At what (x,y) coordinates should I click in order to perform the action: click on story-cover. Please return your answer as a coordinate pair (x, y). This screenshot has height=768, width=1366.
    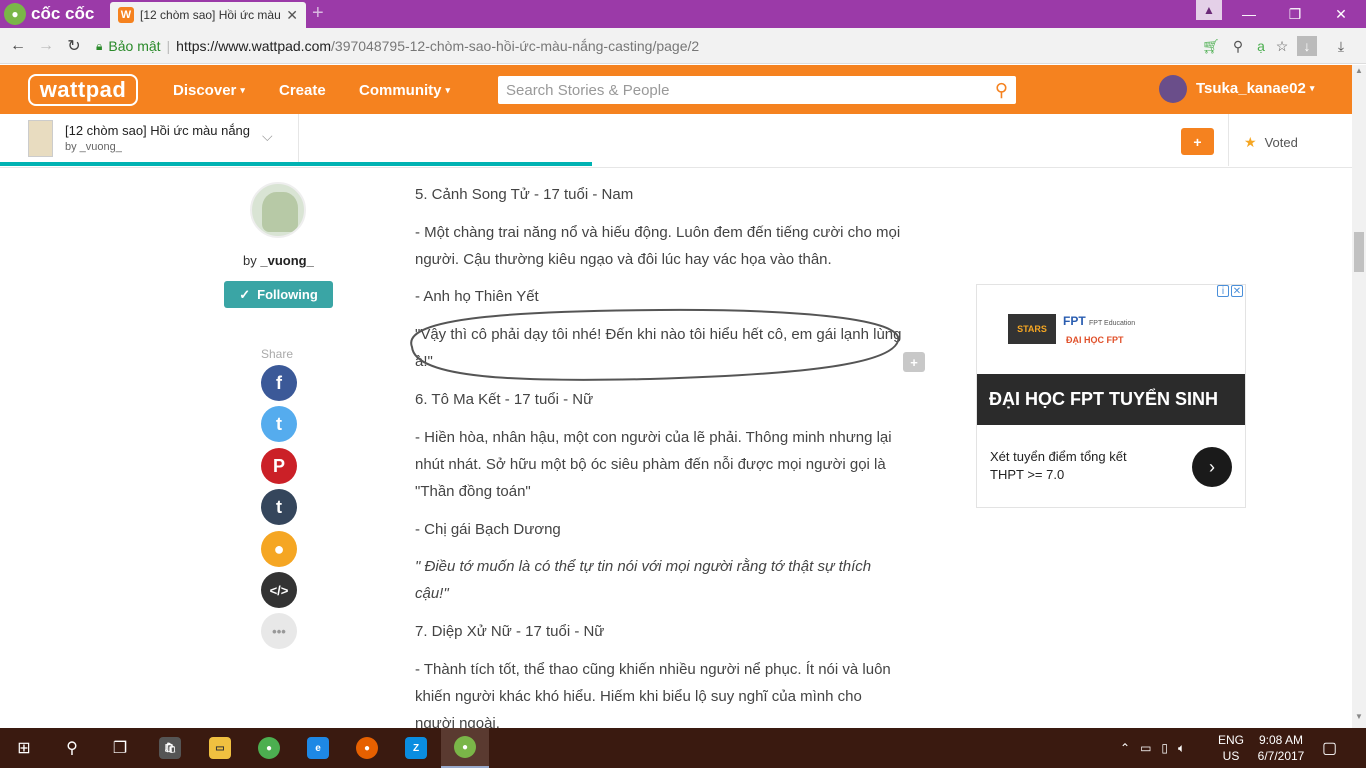
    Looking at the image, I should click on (40, 138).